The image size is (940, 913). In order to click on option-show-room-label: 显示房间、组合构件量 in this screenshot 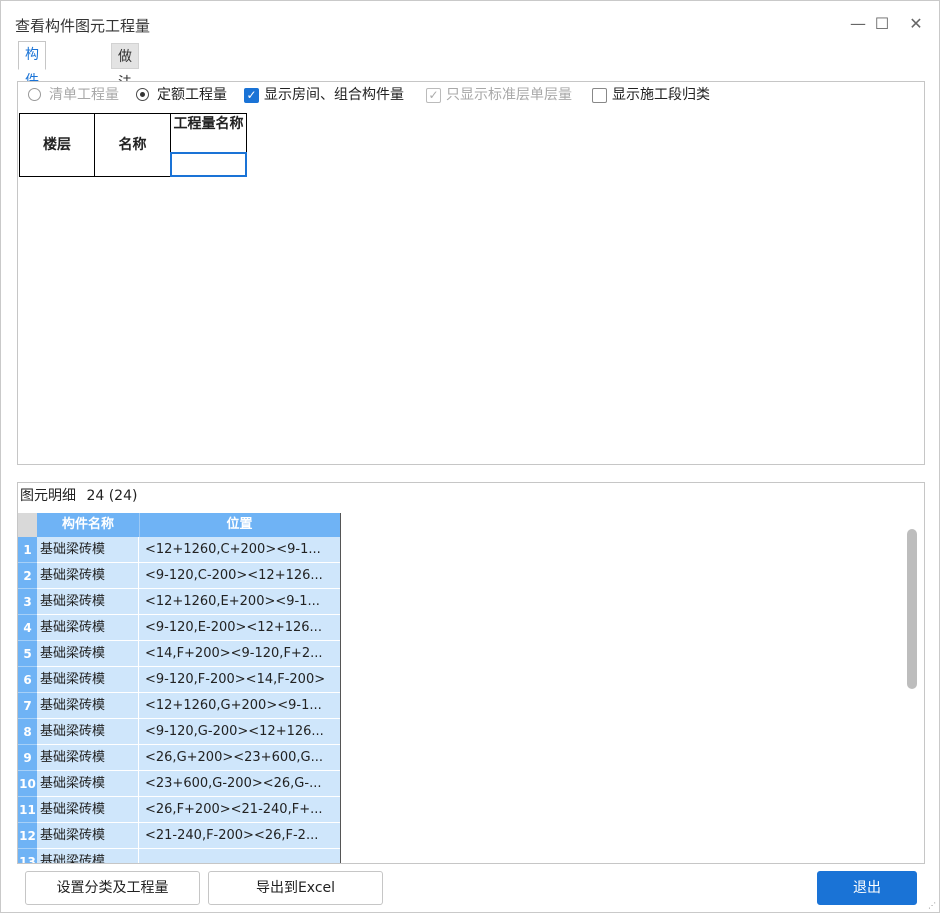, I will do `click(334, 95)`.